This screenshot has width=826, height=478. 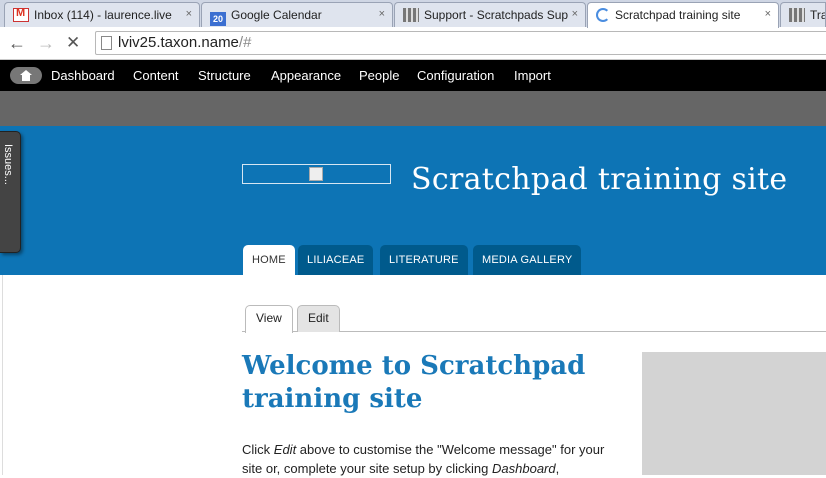 I want to click on calendar-icon: 20, so click(x=218, y=19).